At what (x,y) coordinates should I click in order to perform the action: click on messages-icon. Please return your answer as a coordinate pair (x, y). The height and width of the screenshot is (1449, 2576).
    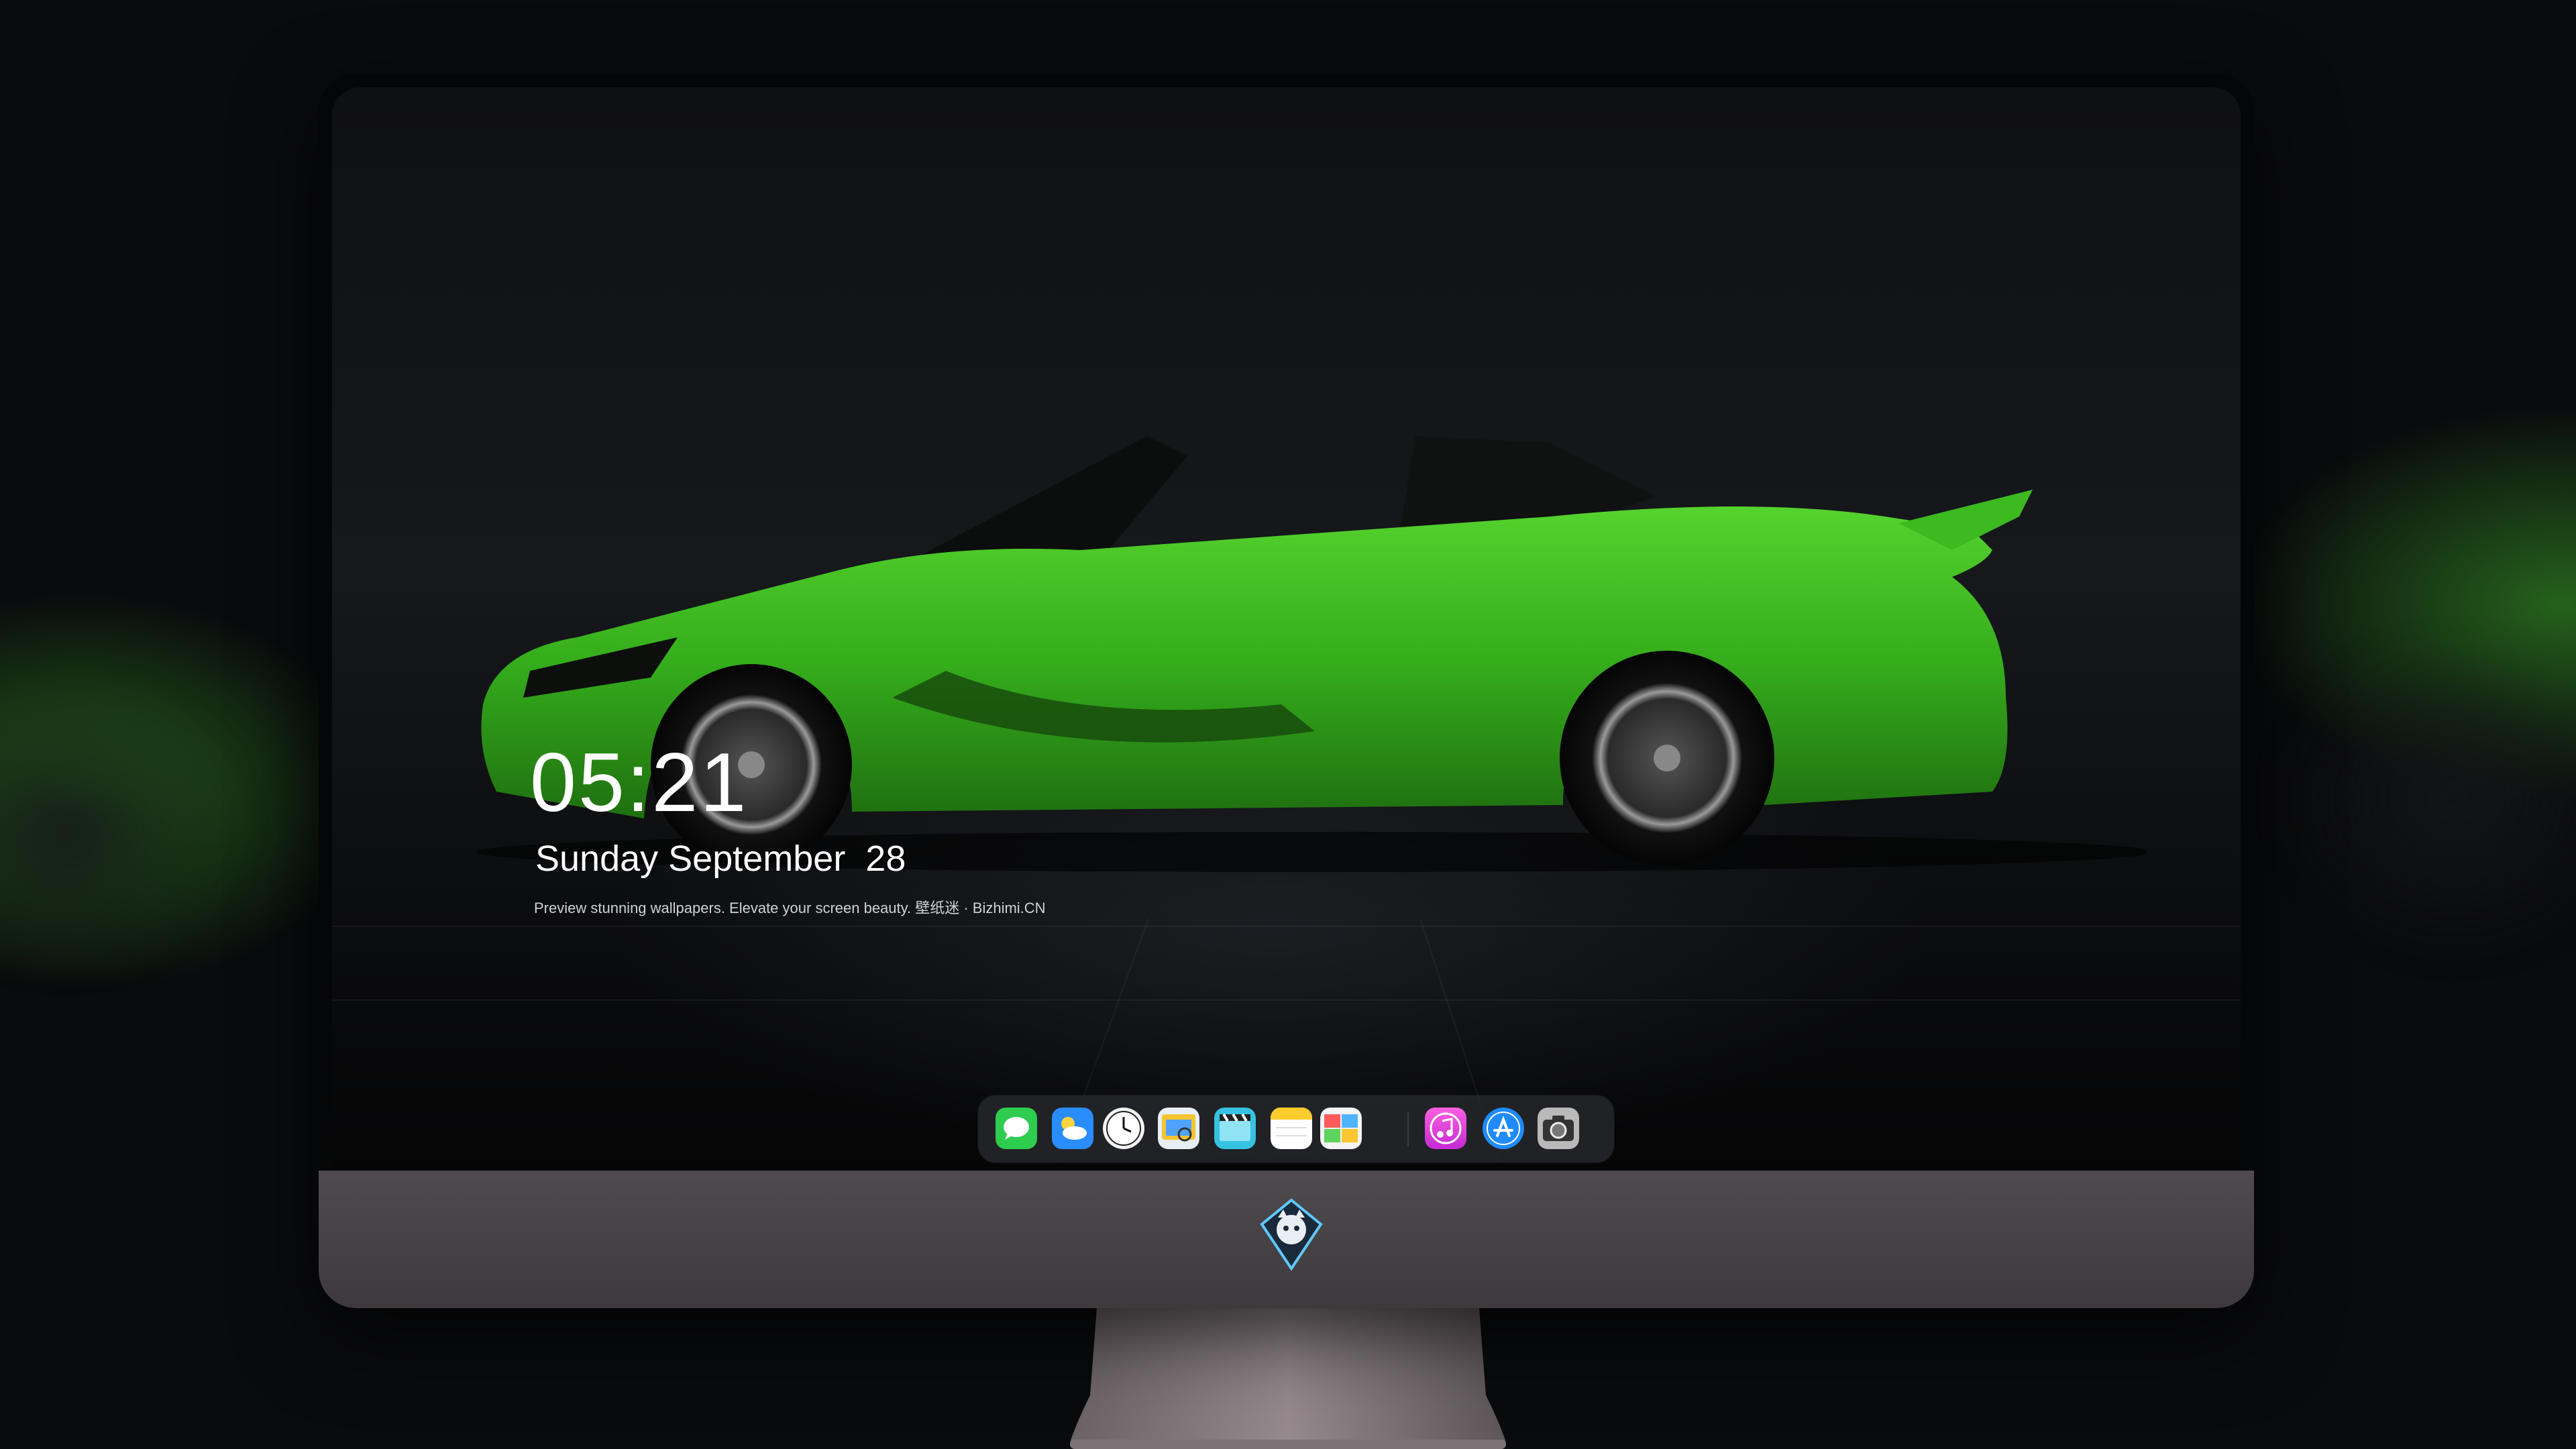
    Looking at the image, I should click on (1016, 1128).